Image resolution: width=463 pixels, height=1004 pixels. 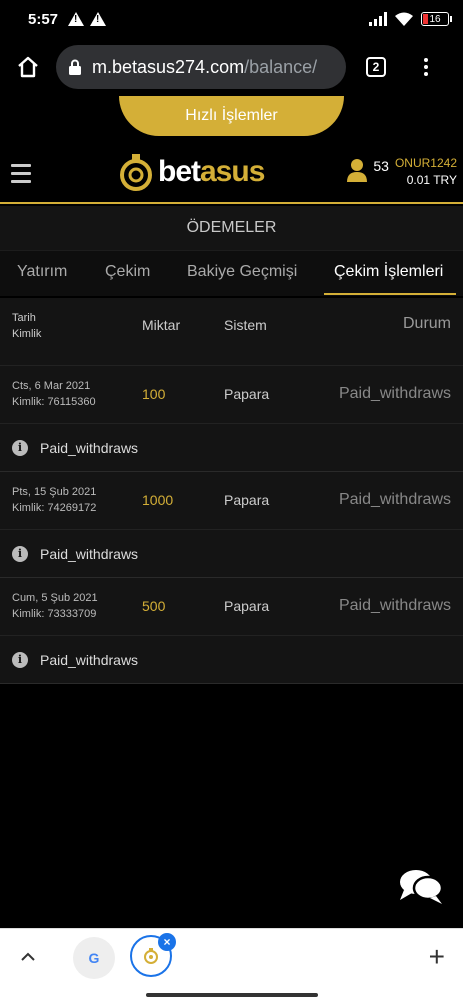 I want to click on lock-icon, so click(x=75, y=67).